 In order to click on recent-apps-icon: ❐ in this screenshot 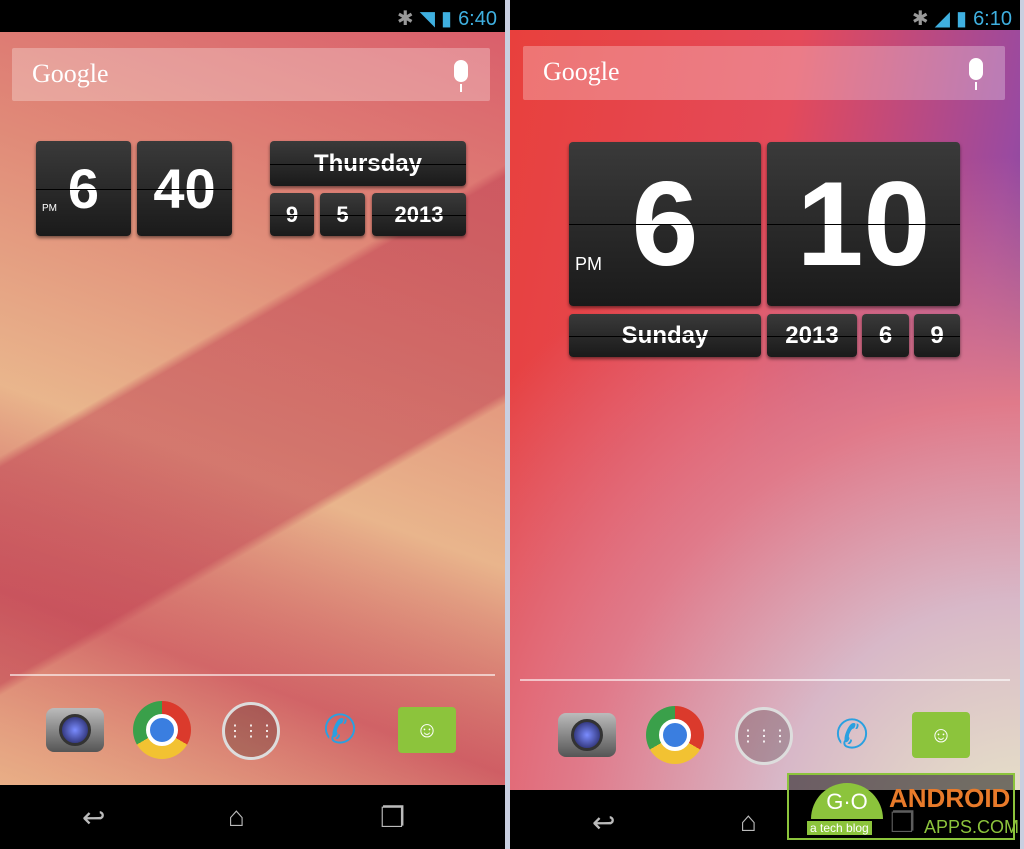, I will do `click(392, 817)`.